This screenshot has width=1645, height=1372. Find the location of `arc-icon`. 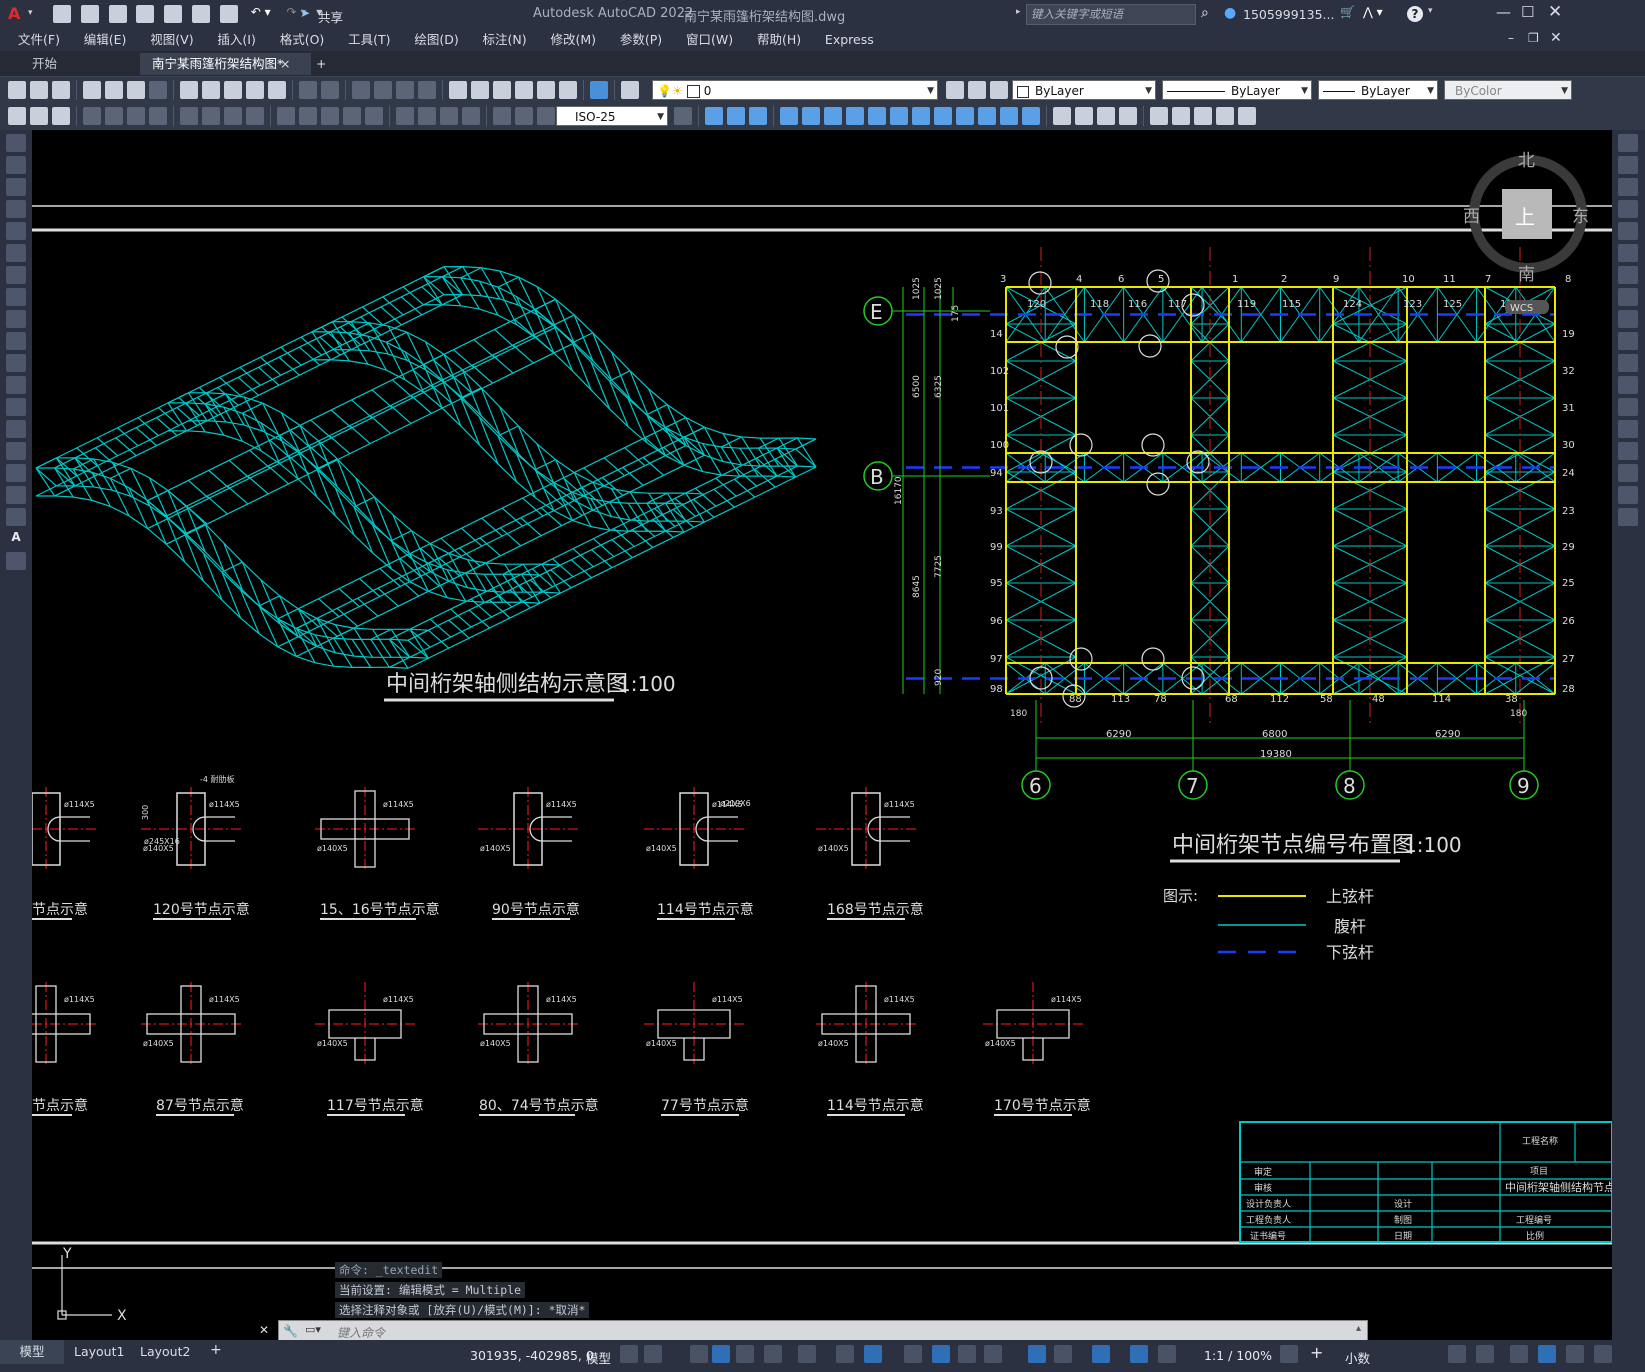

arc-icon is located at coordinates (16, 253).